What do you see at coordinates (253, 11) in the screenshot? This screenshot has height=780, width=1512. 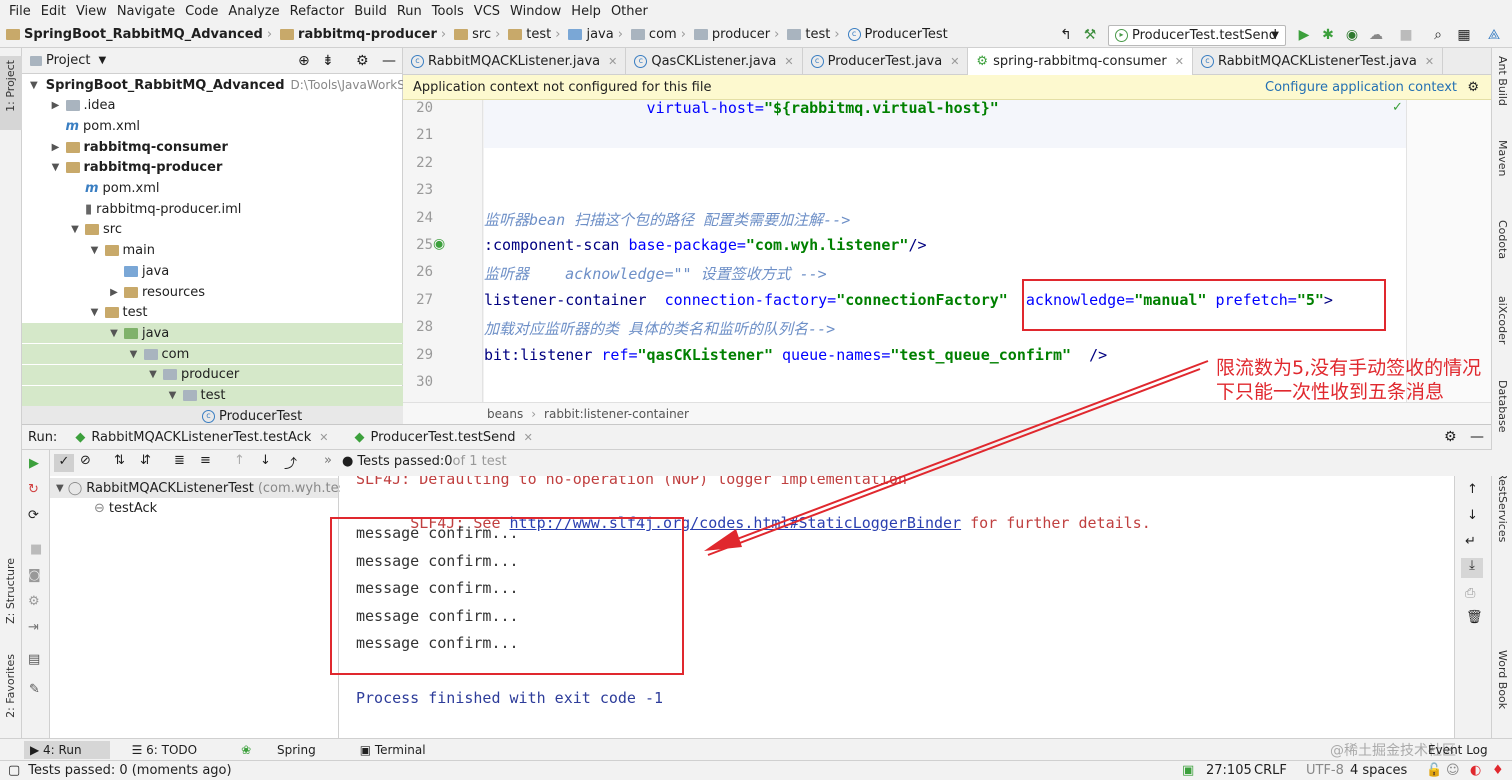 I see `menu-item-analyze: Analyze` at bounding box center [253, 11].